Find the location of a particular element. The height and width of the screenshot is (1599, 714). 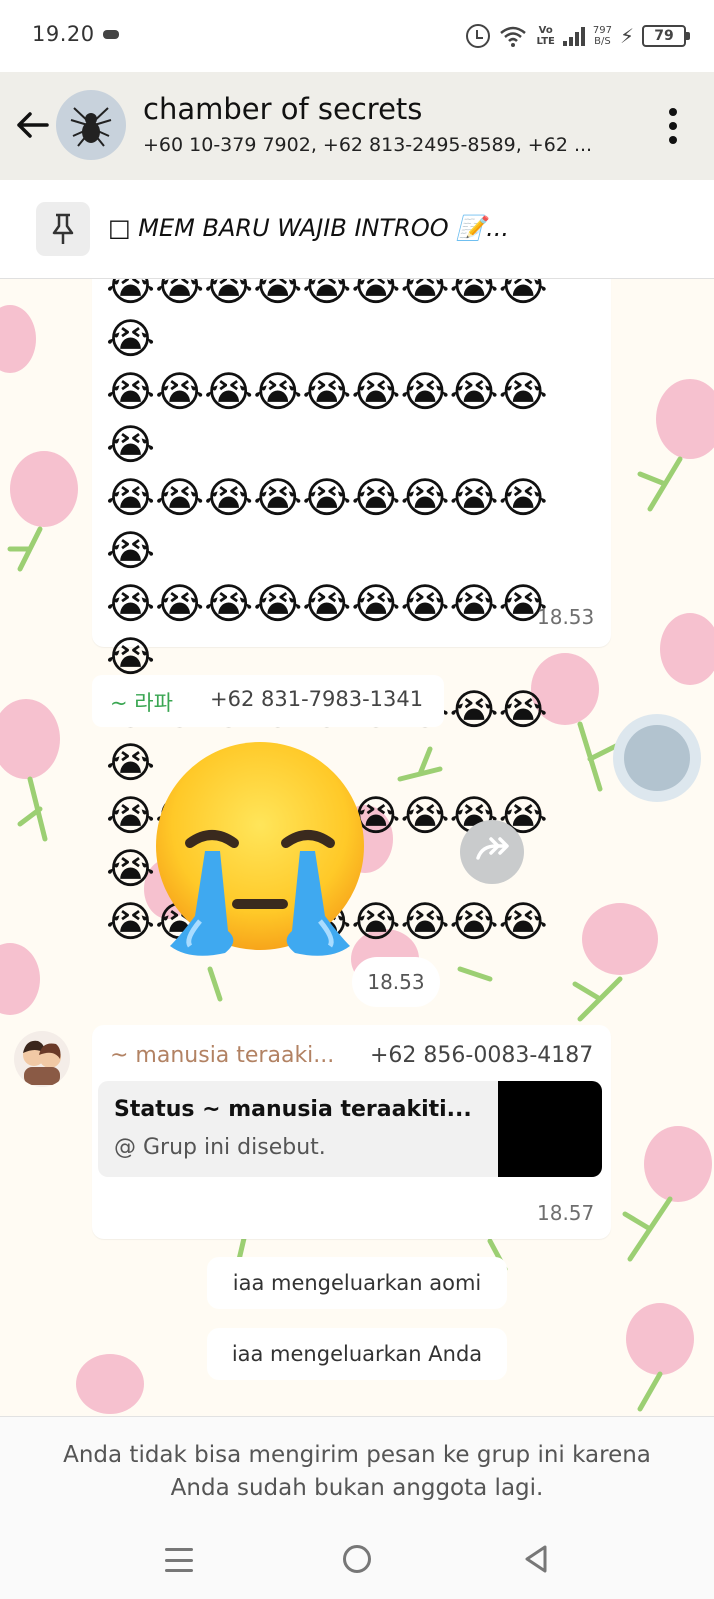

forward-button is located at coordinates (492, 852).